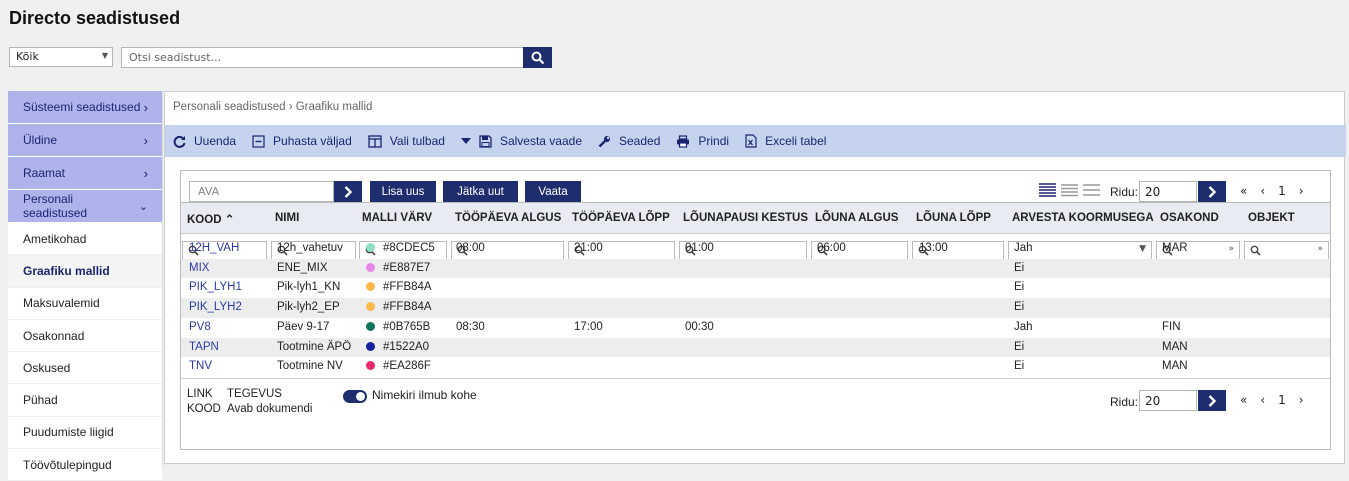 Image resolution: width=1349 pixels, height=481 pixels. I want to click on chevron-down-icon: ⌄, so click(143, 206).